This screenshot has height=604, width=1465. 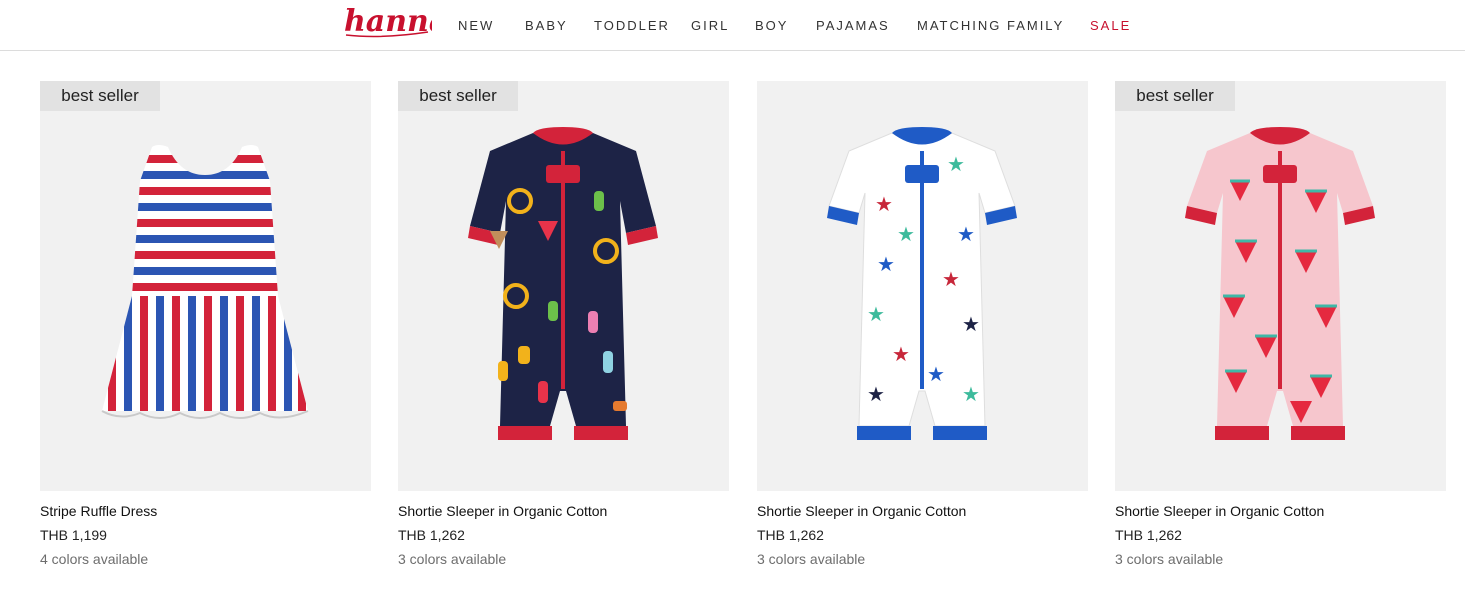 What do you see at coordinates (94, 559) in the screenshot?
I see `colors-available: 4 colors available` at bounding box center [94, 559].